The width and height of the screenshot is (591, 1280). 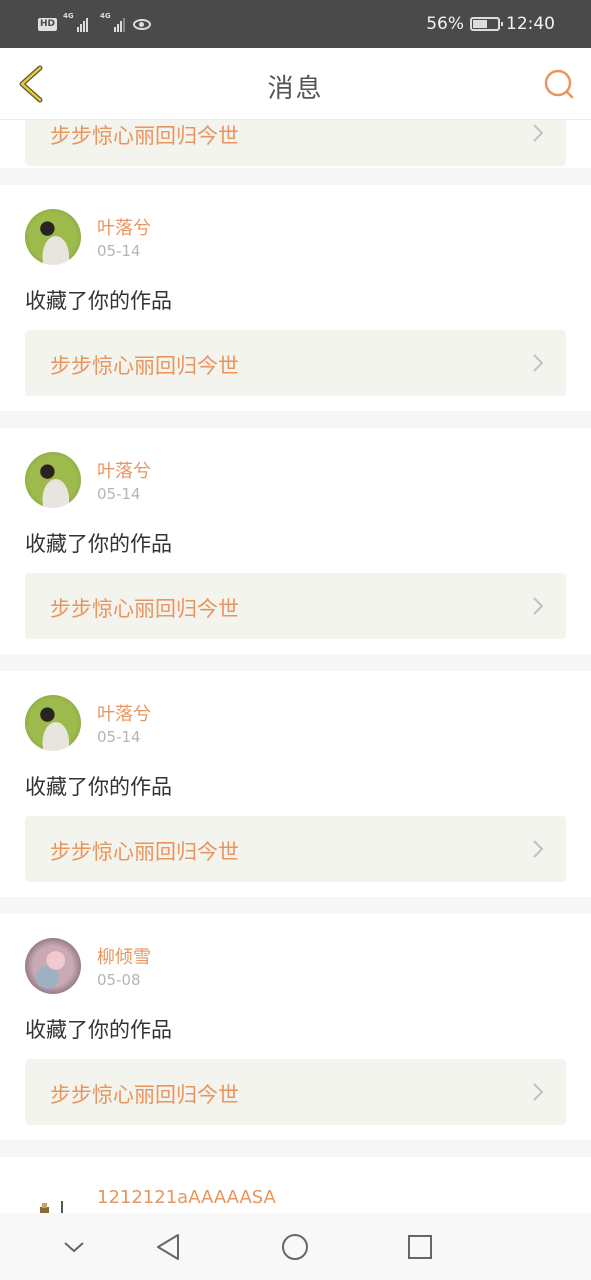 I want to click on nav-bar: 消息, so click(x=295, y=84).